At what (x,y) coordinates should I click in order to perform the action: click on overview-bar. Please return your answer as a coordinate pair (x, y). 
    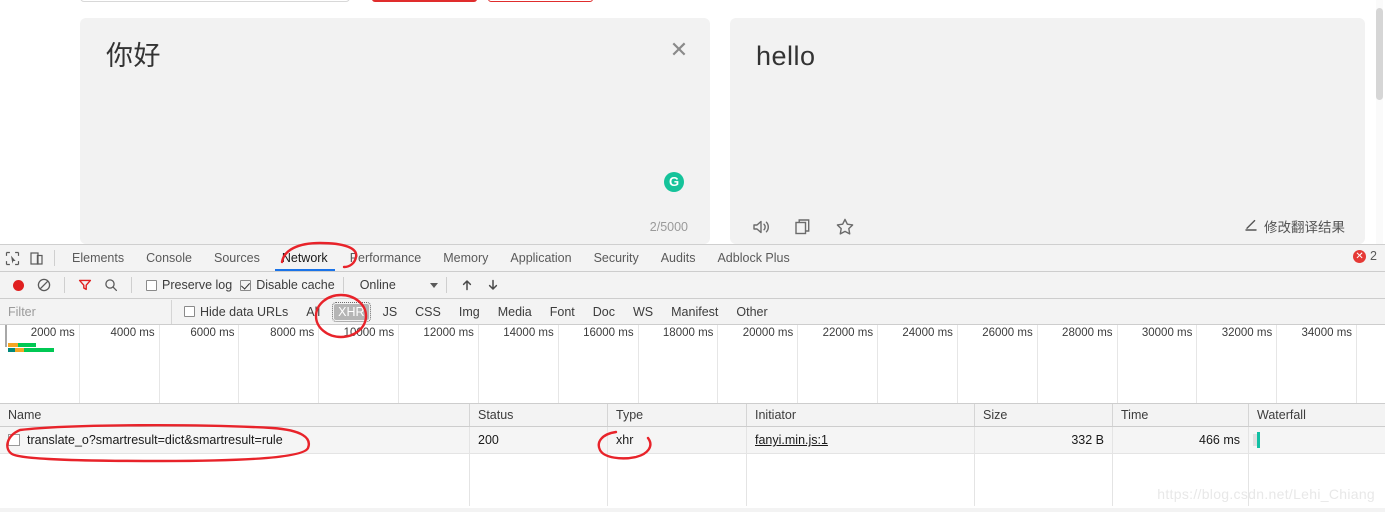
    Looking at the image, I should click on (31, 350).